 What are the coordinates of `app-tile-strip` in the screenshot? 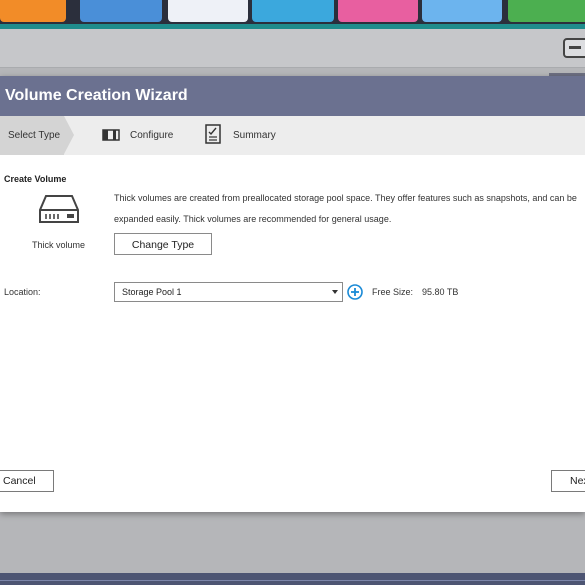 It's located at (292, 12).